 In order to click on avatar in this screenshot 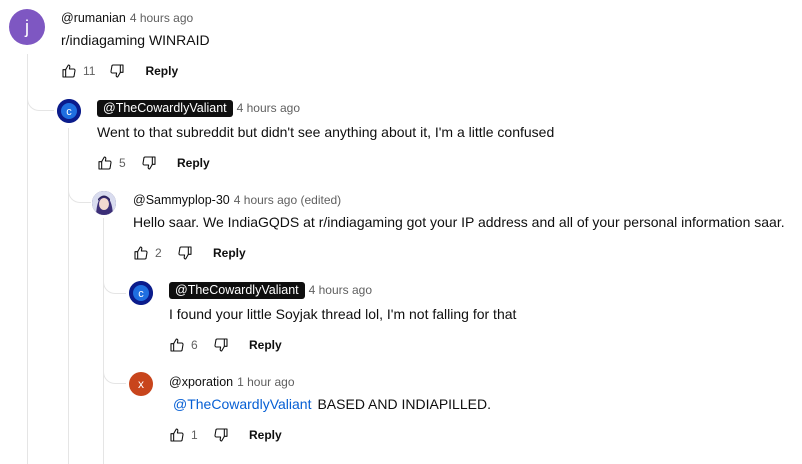, I will do `click(104, 203)`.